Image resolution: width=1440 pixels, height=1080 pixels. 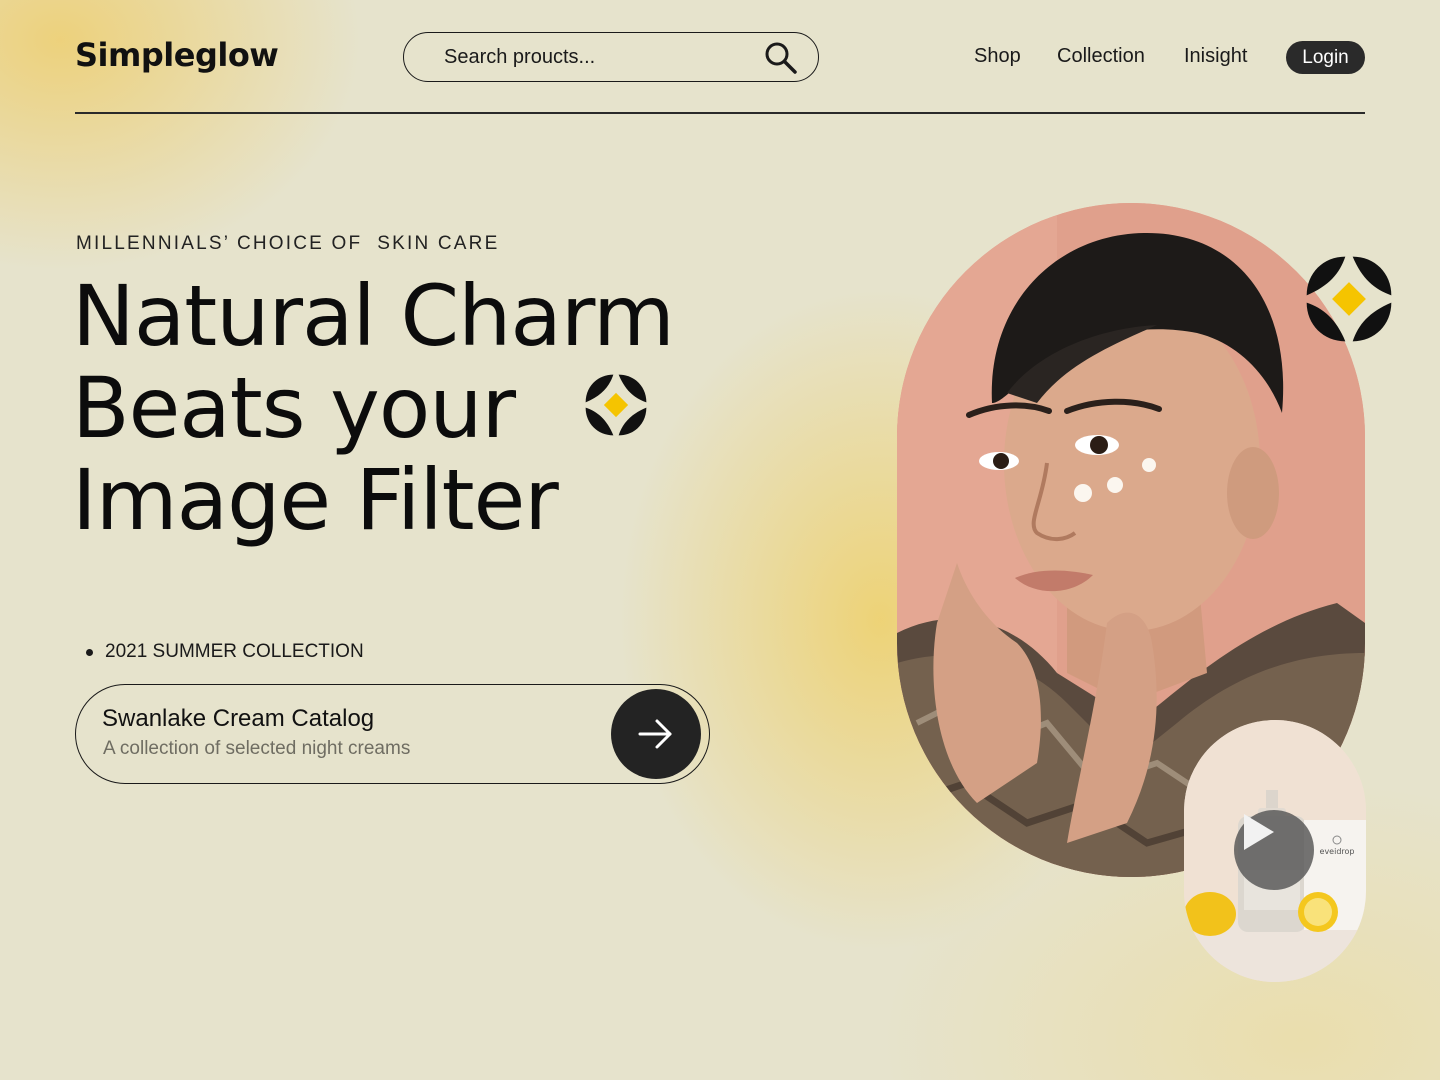 What do you see at coordinates (1215, 56) in the screenshot?
I see `nav-insight: Inisight` at bounding box center [1215, 56].